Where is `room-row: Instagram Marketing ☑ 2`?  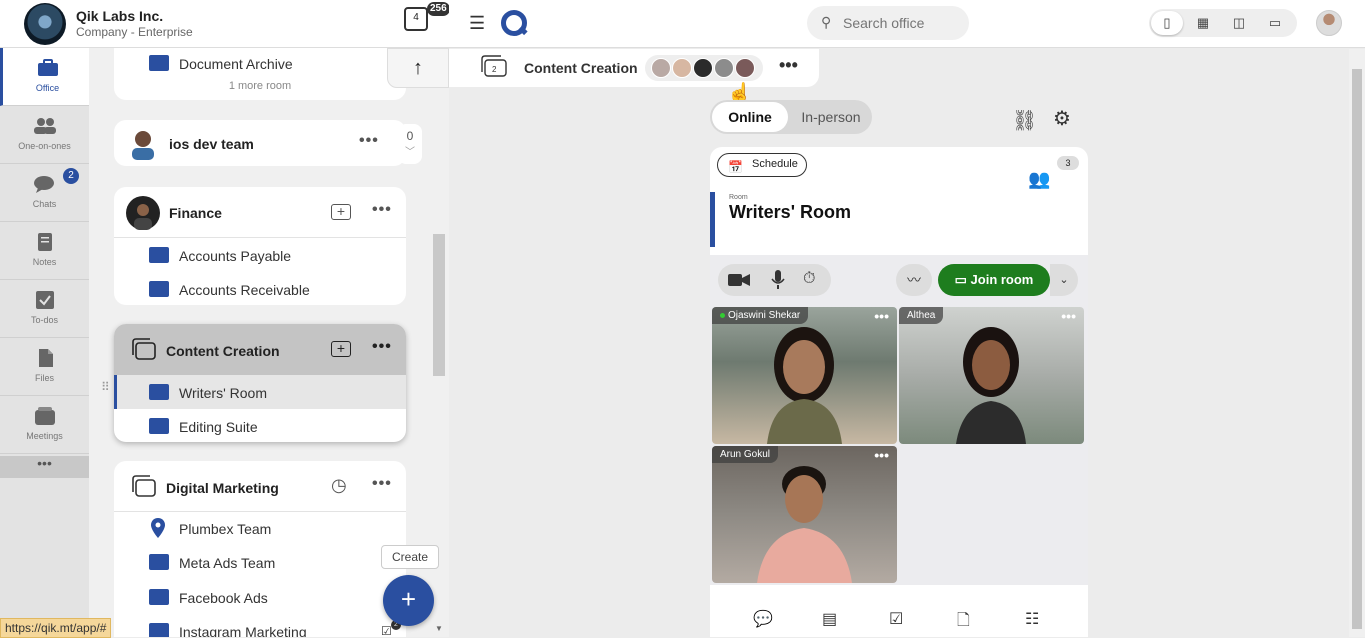 room-row: Instagram Marketing ☑ 2 is located at coordinates (260, 625).